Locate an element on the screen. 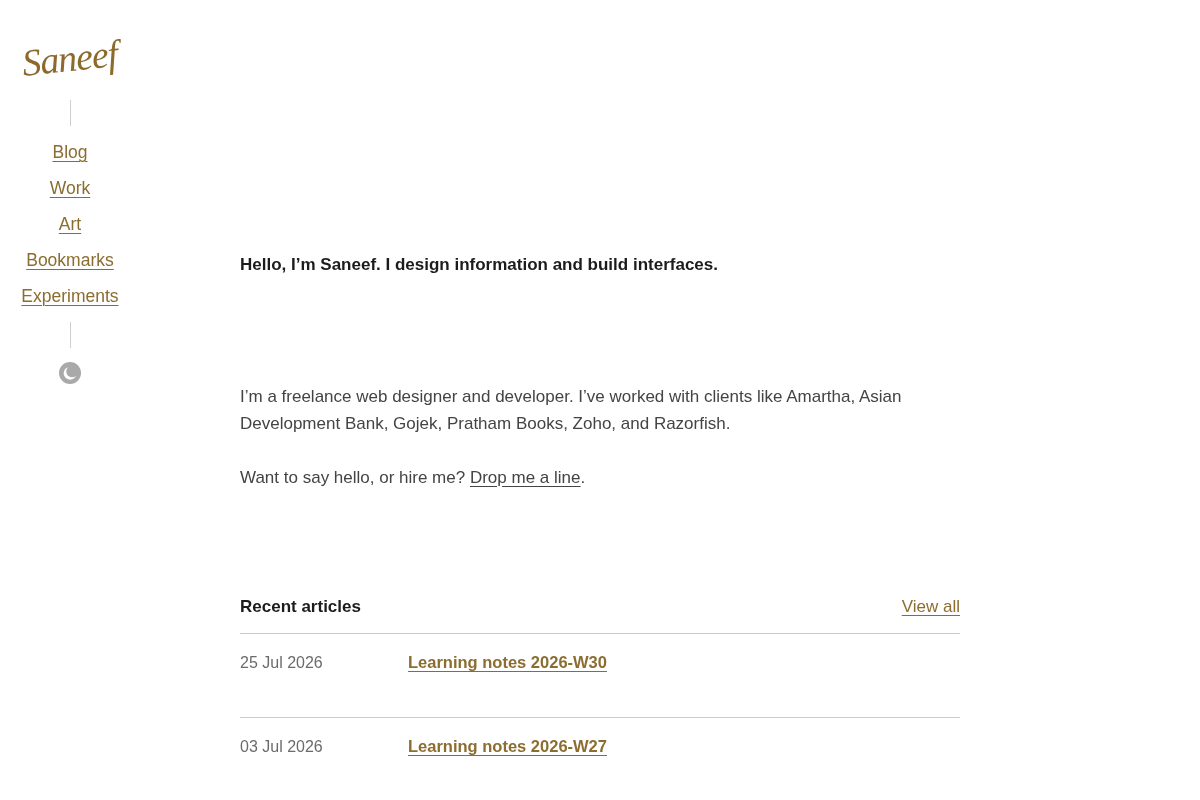 This screenshot has width=1200, height=800. nav-link: Art is located at coordinates (70, 224).